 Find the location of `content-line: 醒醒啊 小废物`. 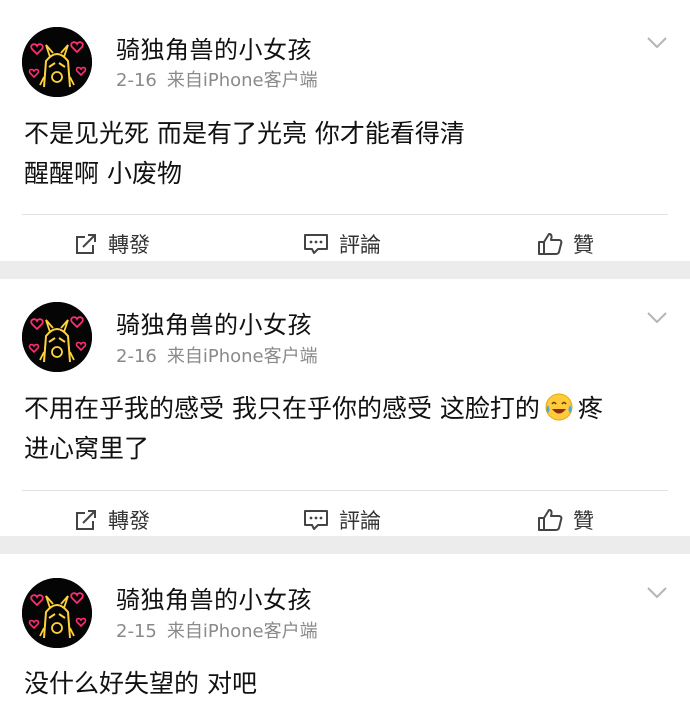

content-line: 醒醒啊 小废物 is located at coordinates (103, 173).